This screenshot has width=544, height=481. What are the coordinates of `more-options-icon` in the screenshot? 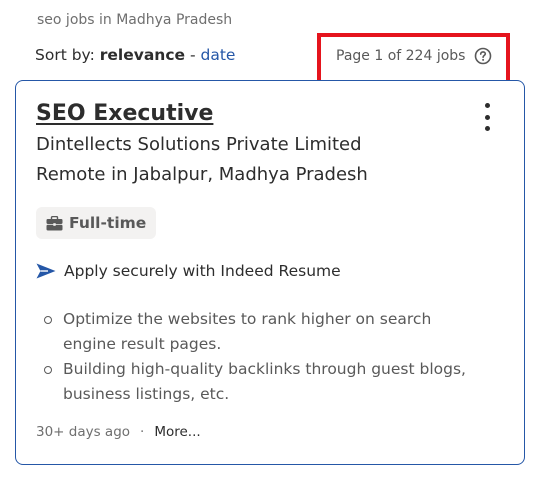 It's located at (487, 117).